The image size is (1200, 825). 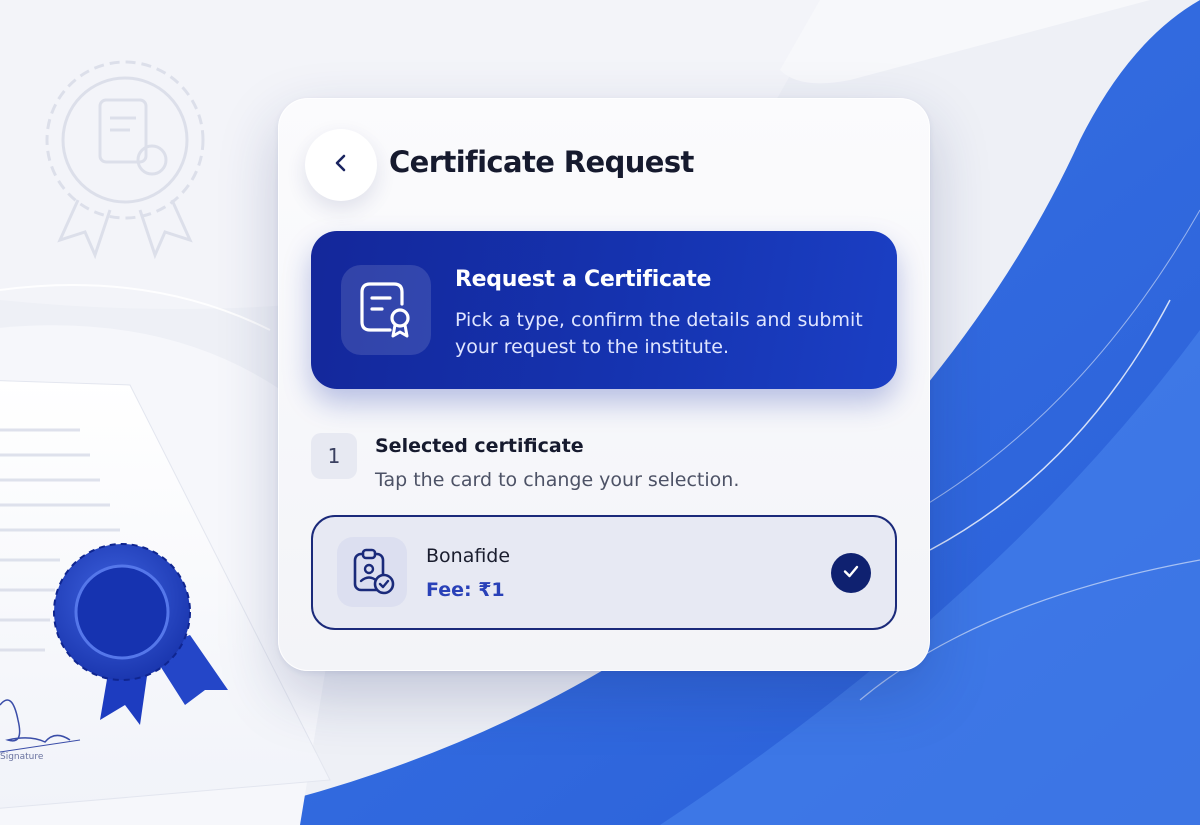 What do you see at coordinates (22, 757) in the screenshot?
I see `signature-caption: Signature` at bounding box center [22, 757].